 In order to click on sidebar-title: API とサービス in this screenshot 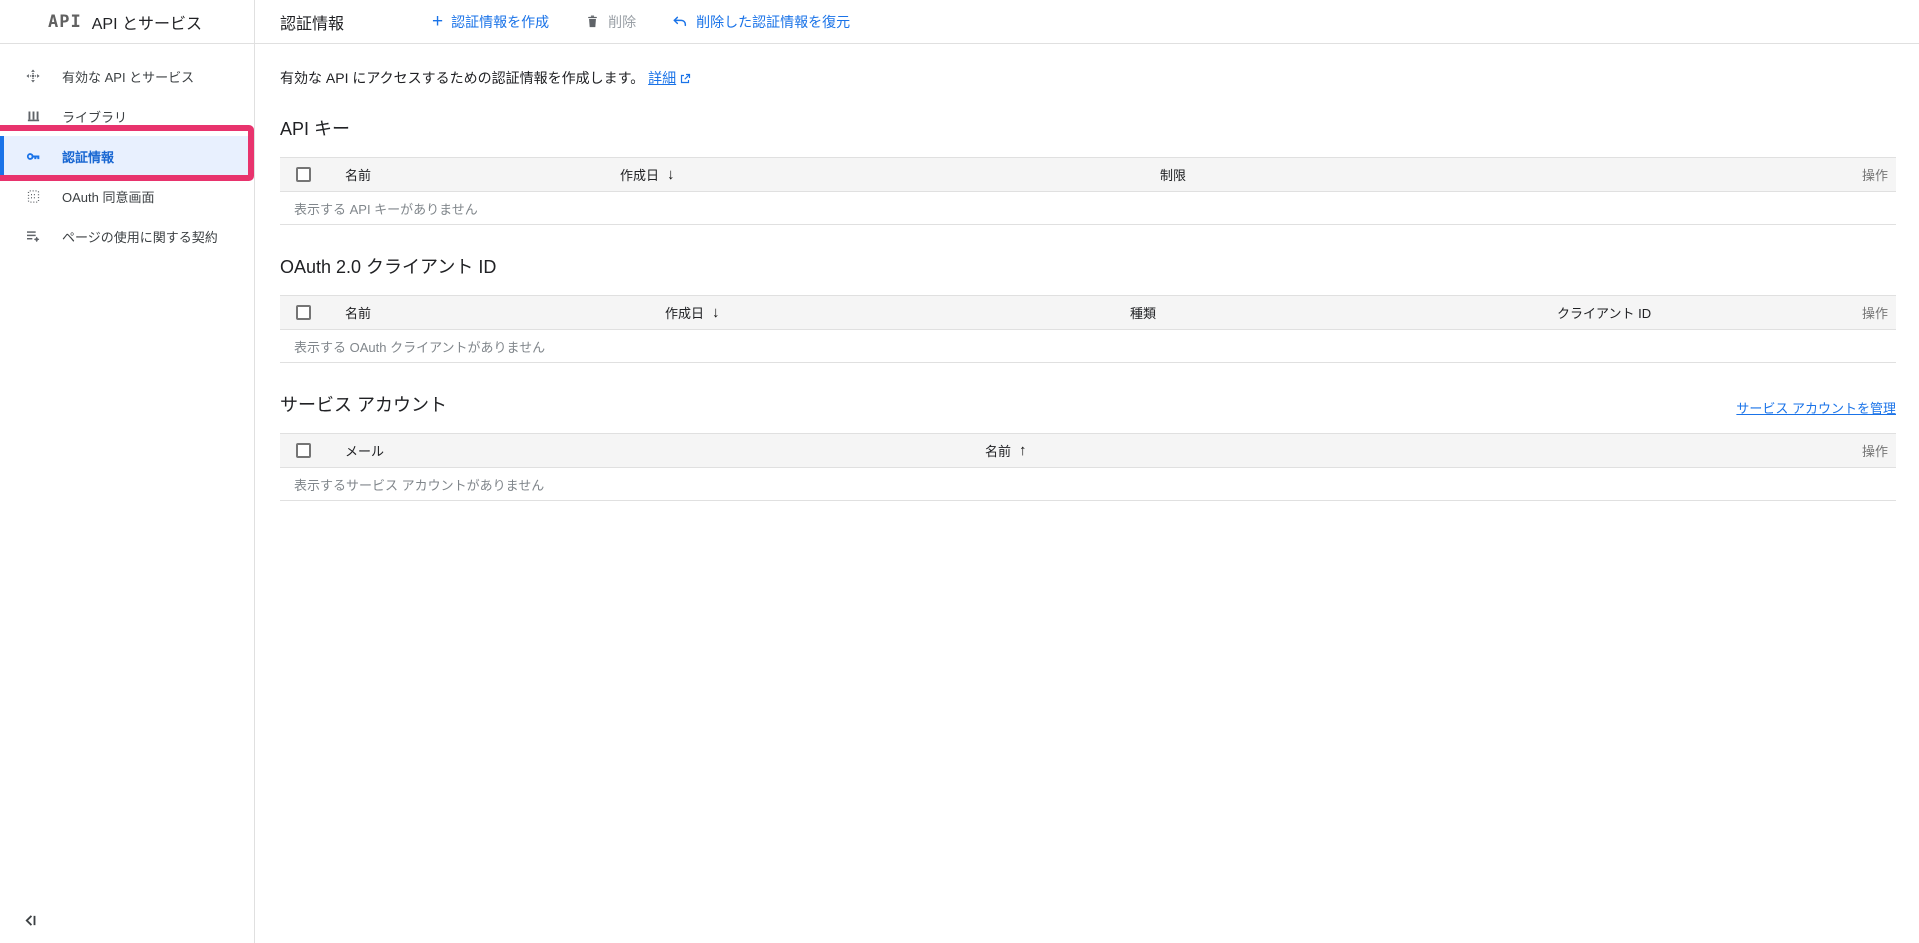, I will do `click(146, 24)`.